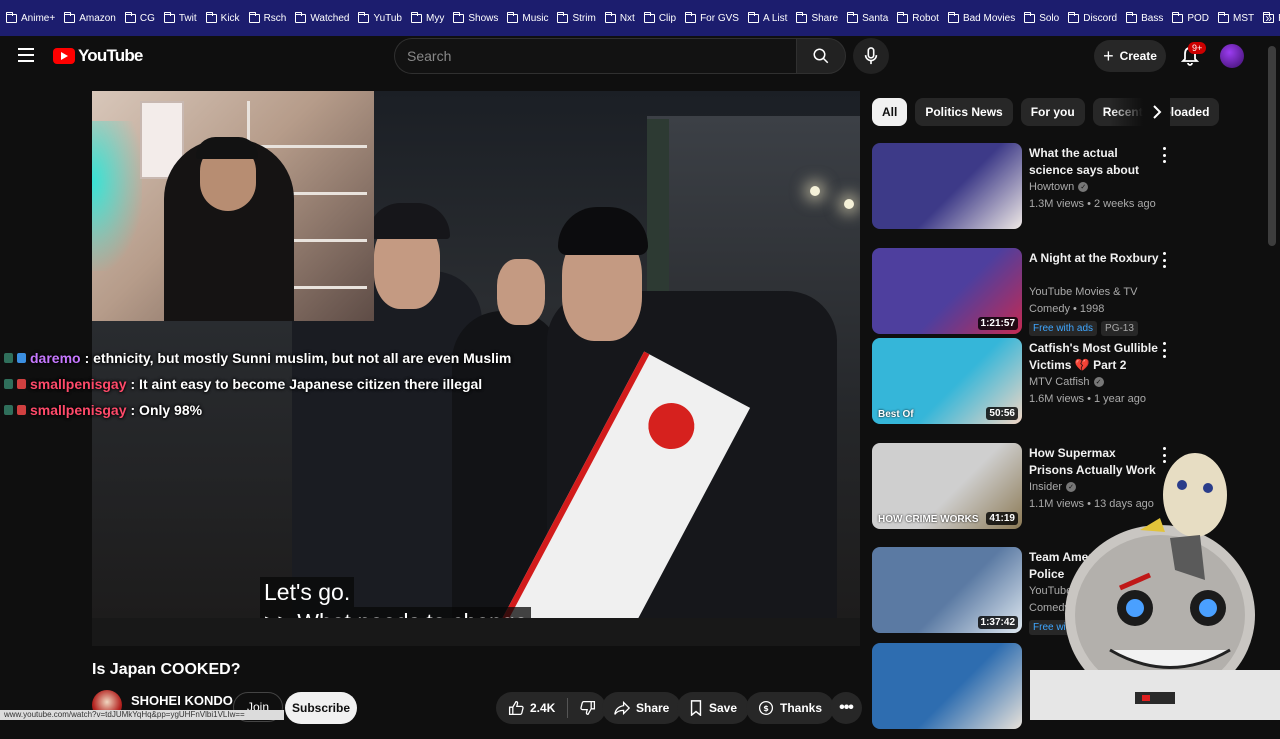 This screenshot has height=739, width=1280. What do you see at coordinates (321, 708) in the screenshot?
I see `subscribe-button: Subscribe` at bounding box center [321, 708].